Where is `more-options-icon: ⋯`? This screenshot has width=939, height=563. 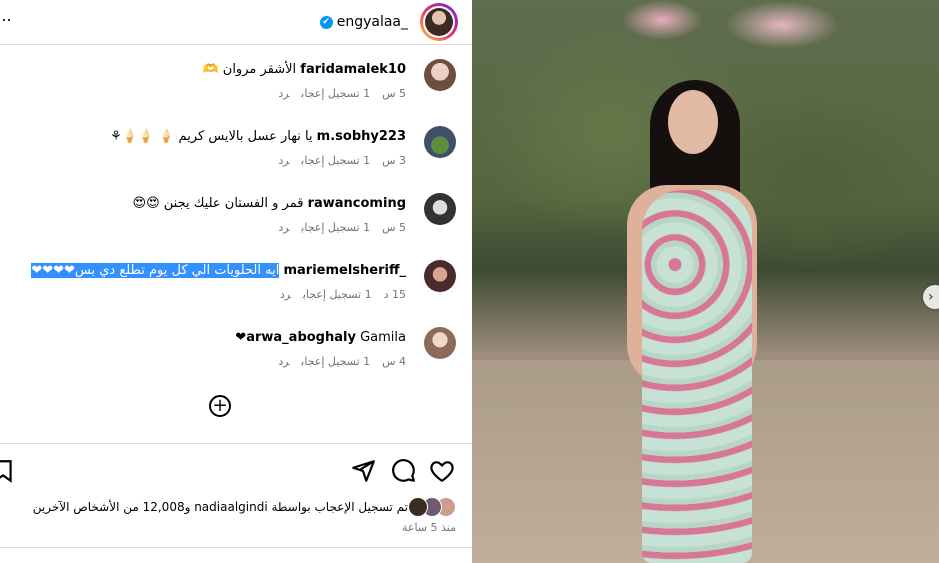 more-options-icon: ⋯ is located at coordinates (6, 19).